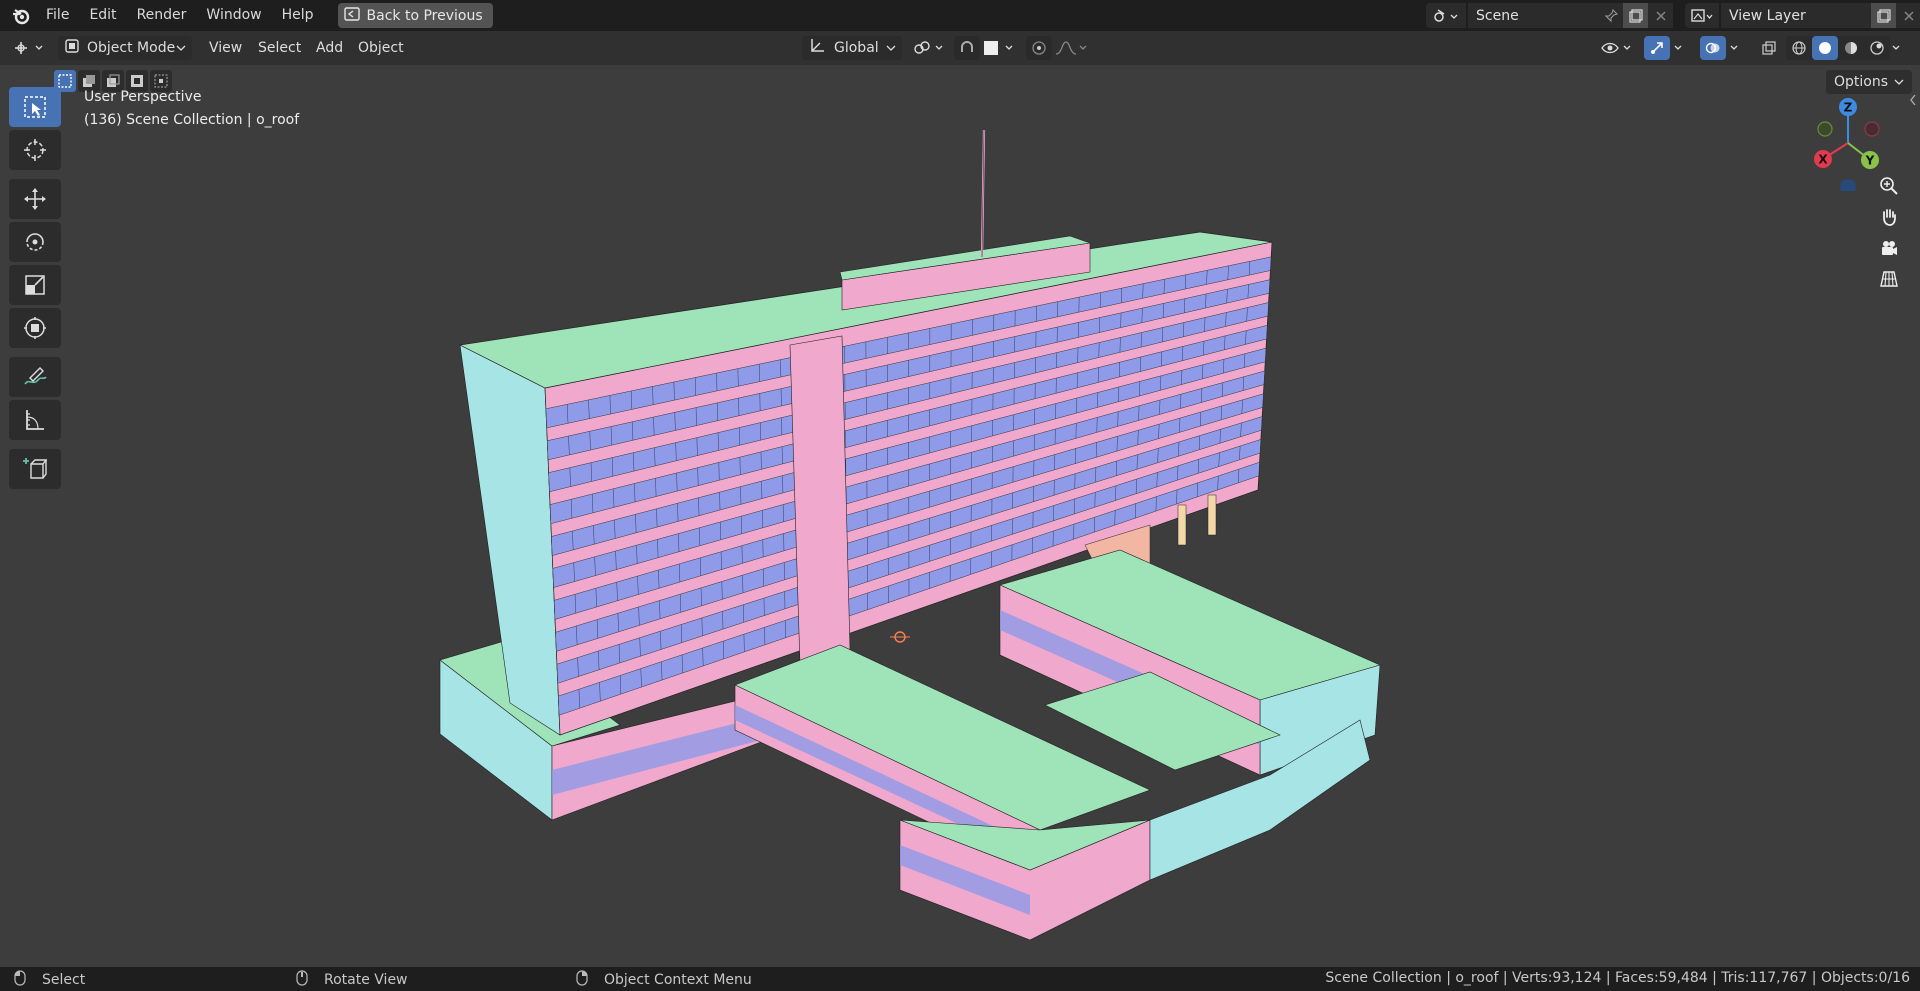 This screenshot has height=991, width=1920. Describe the element at coordinates (1610, 15) in the screenshot. I see `pin-icon` at that location.